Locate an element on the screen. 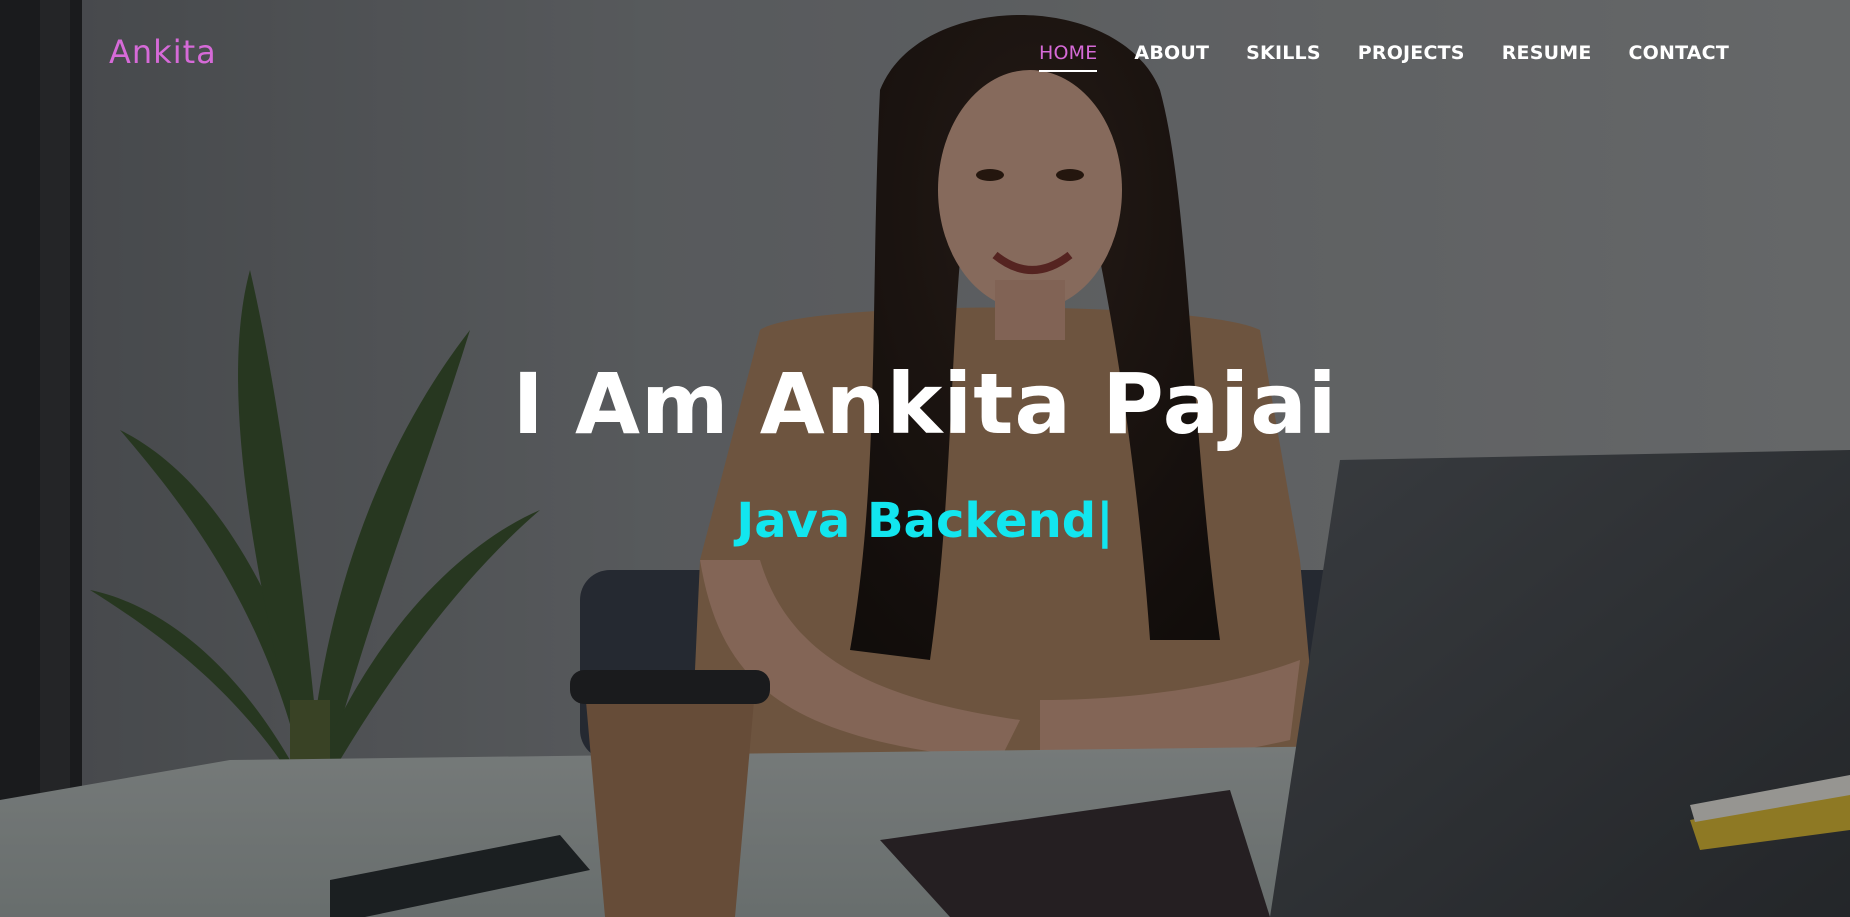 This screenshot has width=1850, height=917. nav-item-contact: CONTACT is located at coordinates (1679, 57).